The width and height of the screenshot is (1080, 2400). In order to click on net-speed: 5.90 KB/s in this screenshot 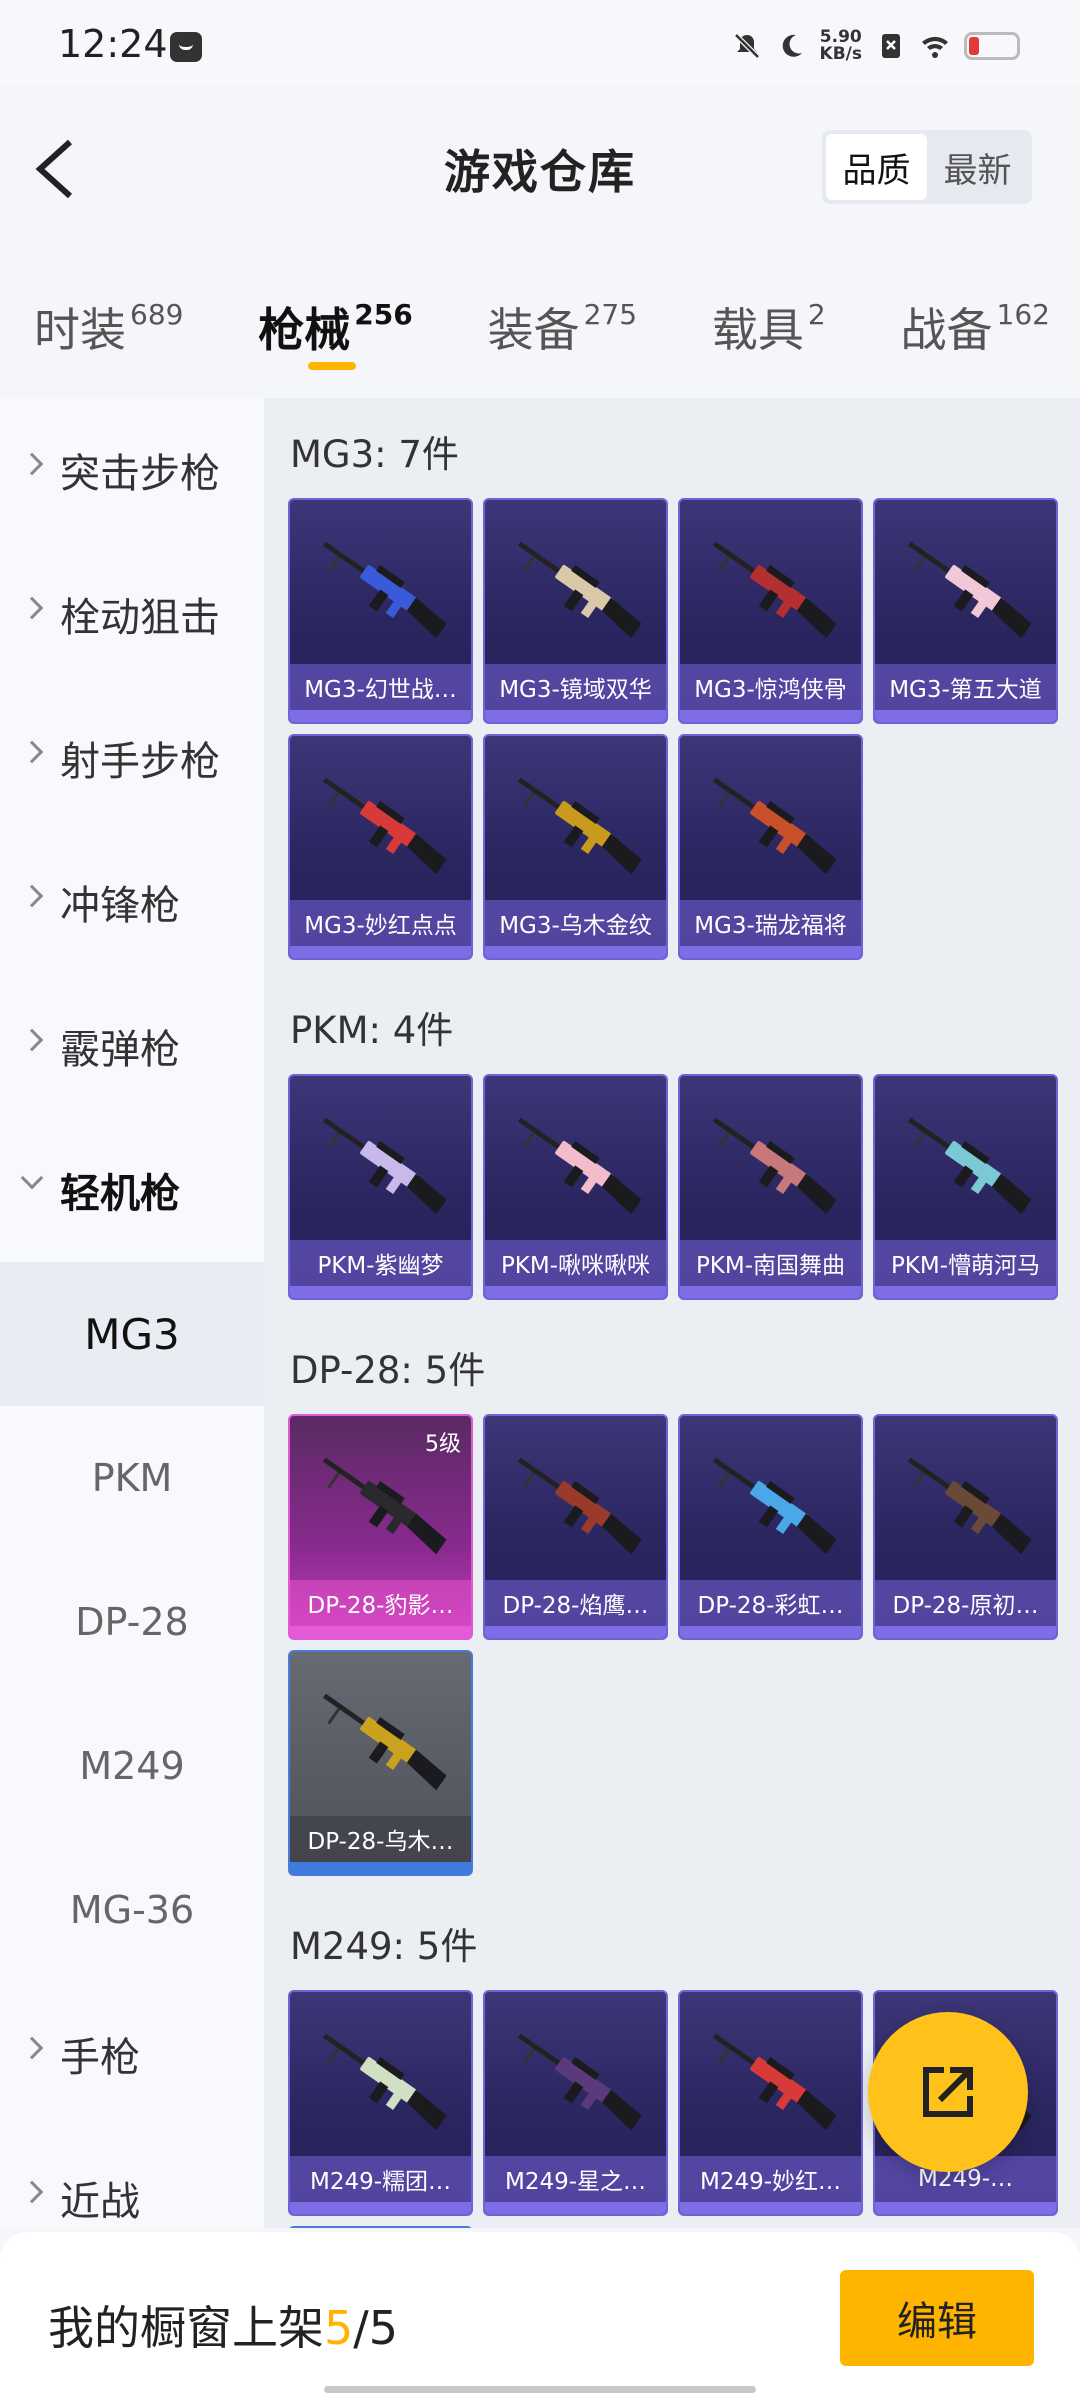, I will do `click(841, 46)`.